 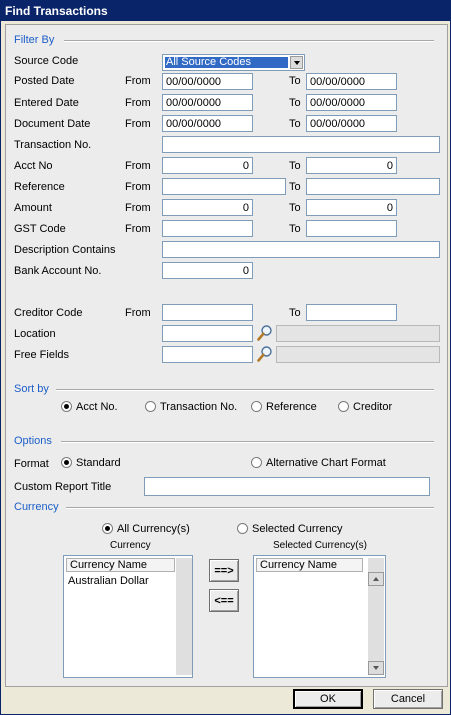 What do you see at coordinates (224, 186) in the screenshot?
I see `reference-from-input` at bounding box center [224, 186].